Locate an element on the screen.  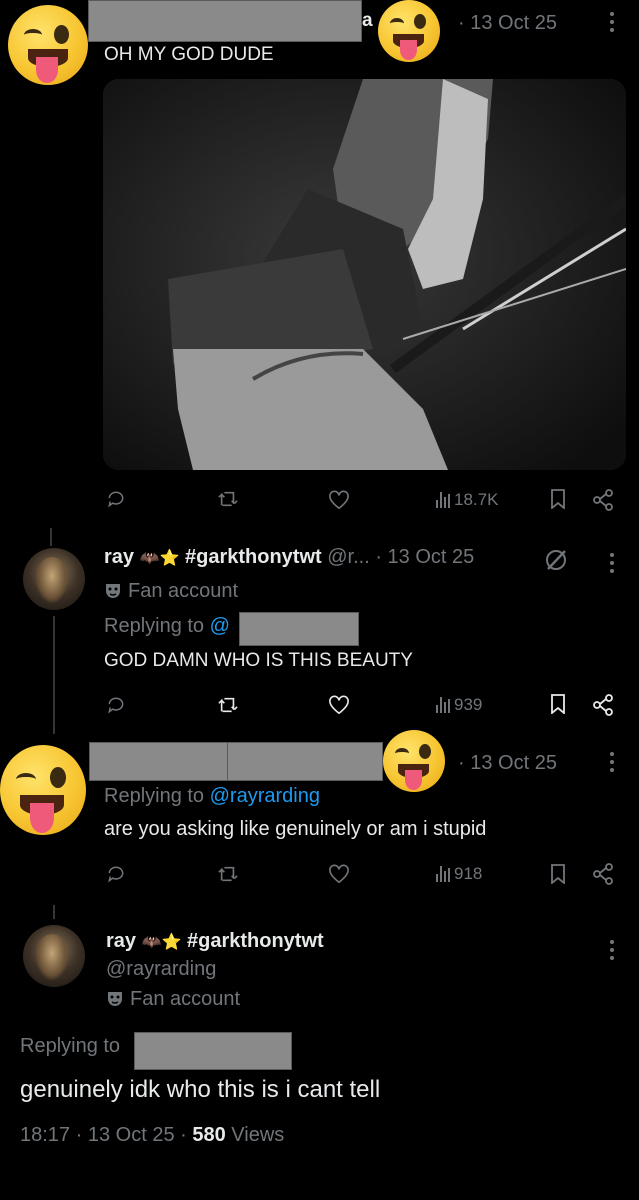
views-count: 18.7K is located at coordinates (476, 499).